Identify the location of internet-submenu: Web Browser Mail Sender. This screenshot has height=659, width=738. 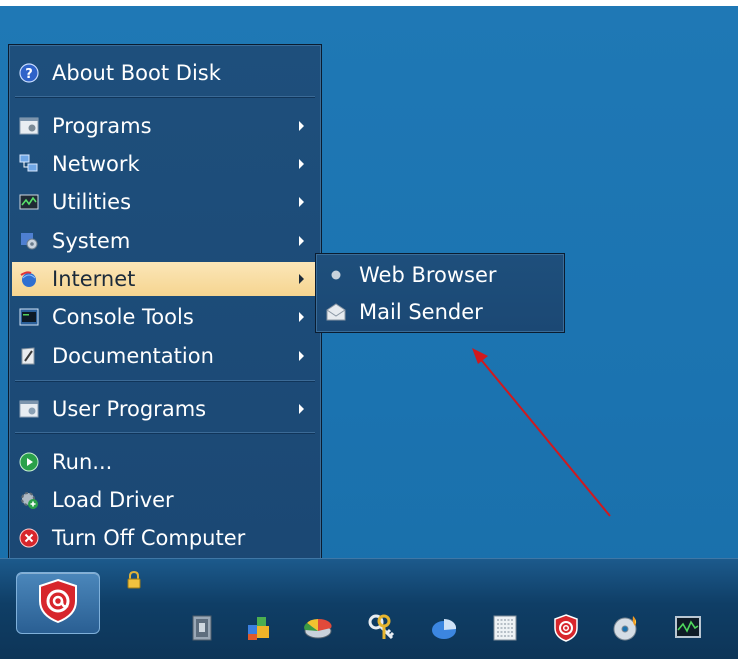
(440, 293).